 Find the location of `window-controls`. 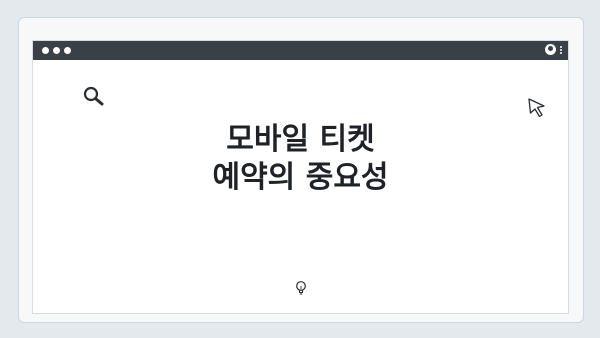

window-controls is located at coordinates (56, 50).